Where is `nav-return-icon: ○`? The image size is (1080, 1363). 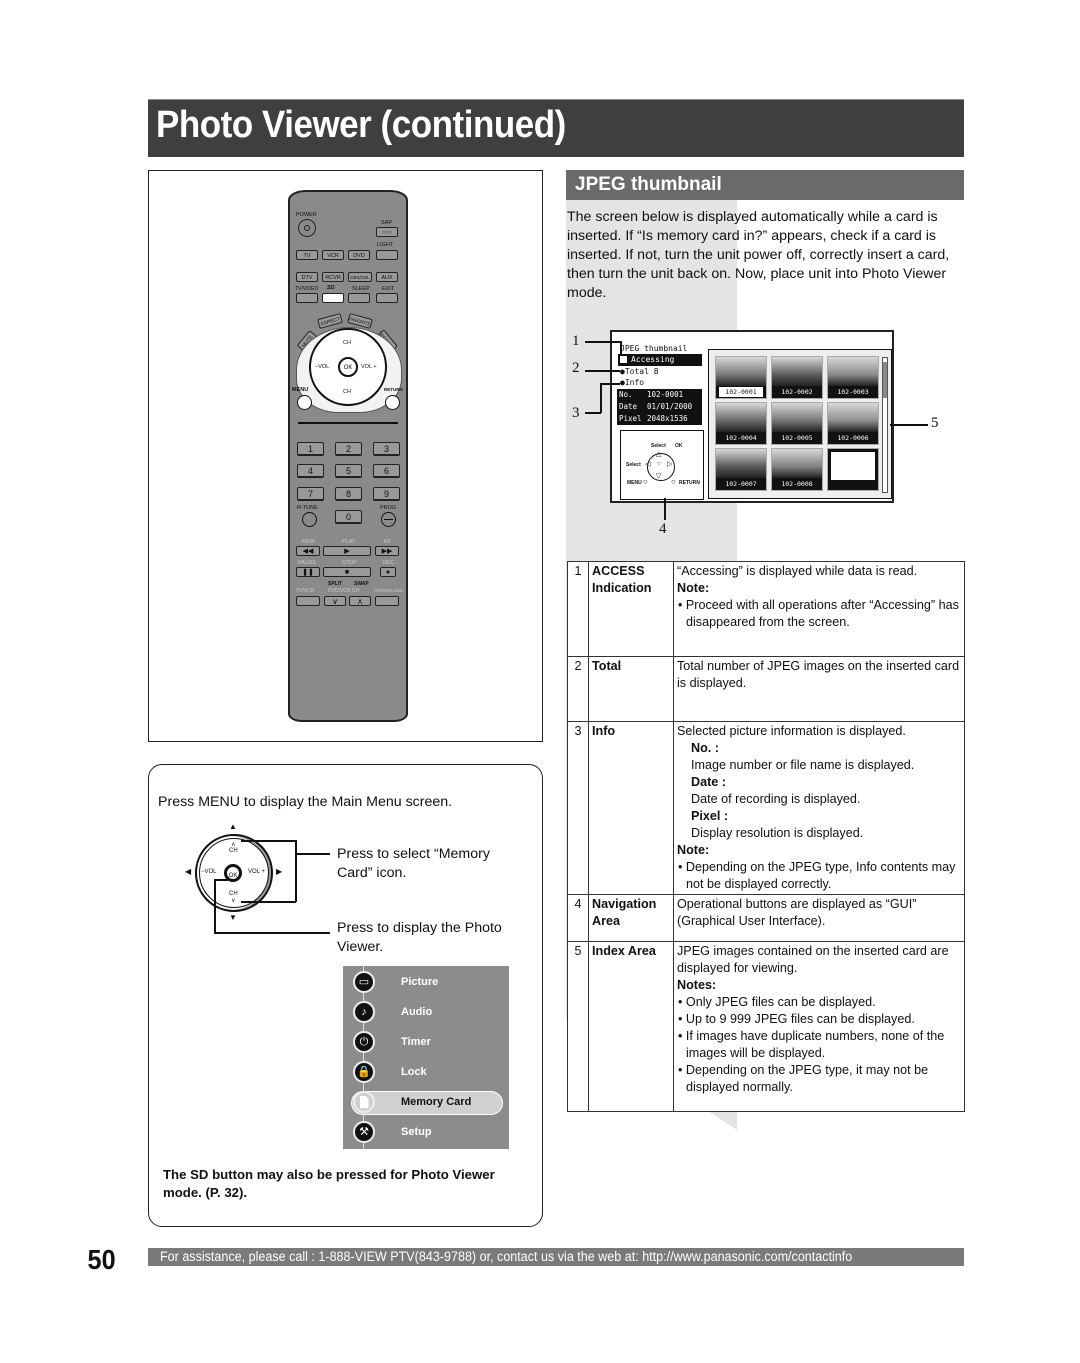 nav-return-icon: ○ is located at coordinates (673, 481).